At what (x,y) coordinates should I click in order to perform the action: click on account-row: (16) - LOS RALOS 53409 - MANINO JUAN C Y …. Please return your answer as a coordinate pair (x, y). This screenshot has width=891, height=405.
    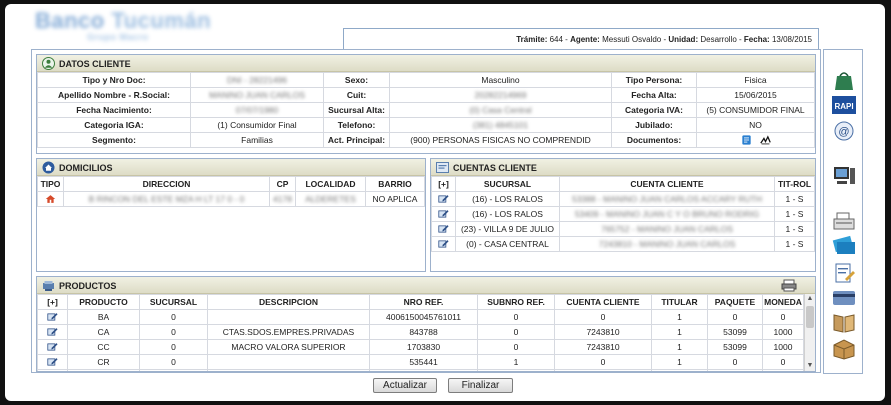
    Looking at the image, I should click on (623, 214).